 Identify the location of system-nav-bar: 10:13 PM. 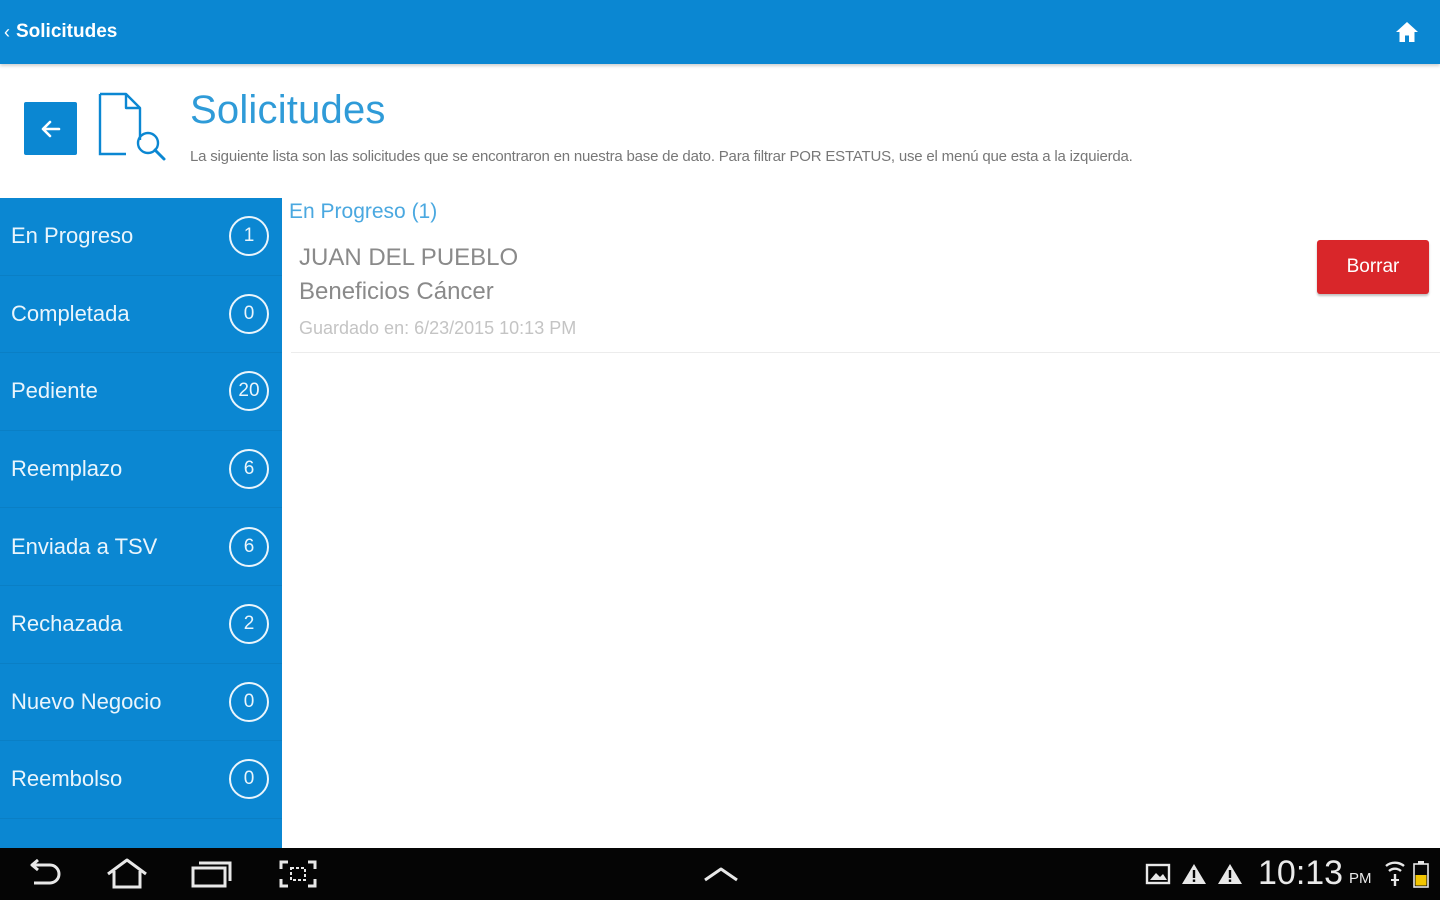
(720, 874).